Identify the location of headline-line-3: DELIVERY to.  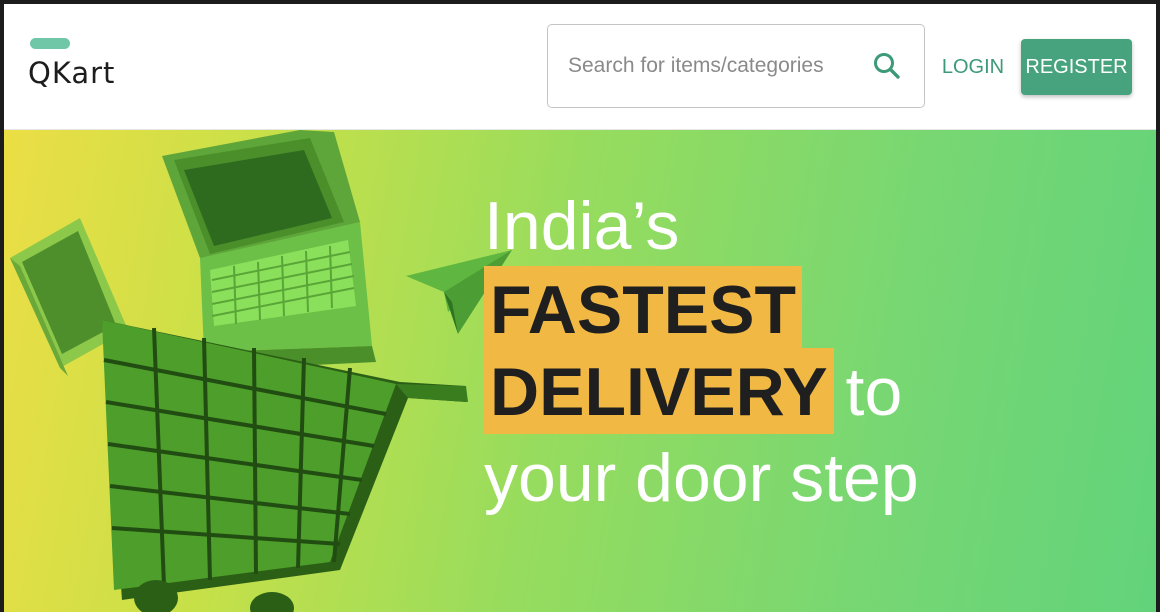
(814, 391).